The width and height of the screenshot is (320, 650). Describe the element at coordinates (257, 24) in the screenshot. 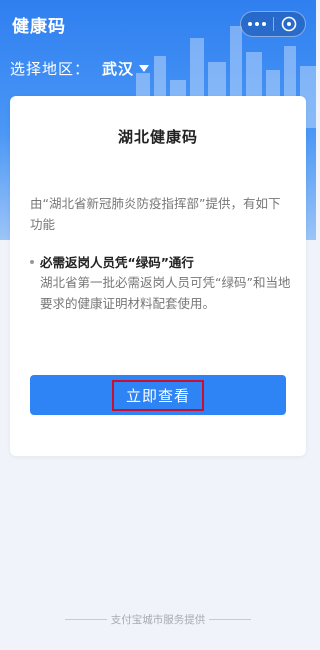

I see `more-dots-icon` at that location.